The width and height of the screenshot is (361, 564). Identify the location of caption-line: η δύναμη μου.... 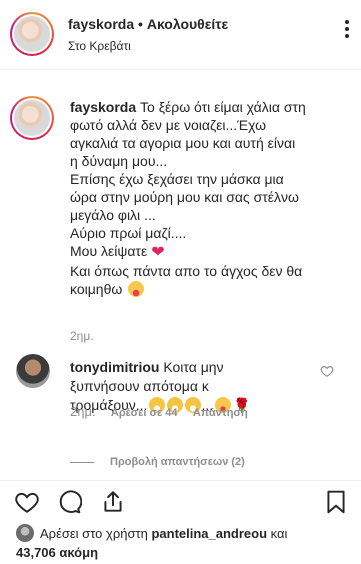
(119, 161).